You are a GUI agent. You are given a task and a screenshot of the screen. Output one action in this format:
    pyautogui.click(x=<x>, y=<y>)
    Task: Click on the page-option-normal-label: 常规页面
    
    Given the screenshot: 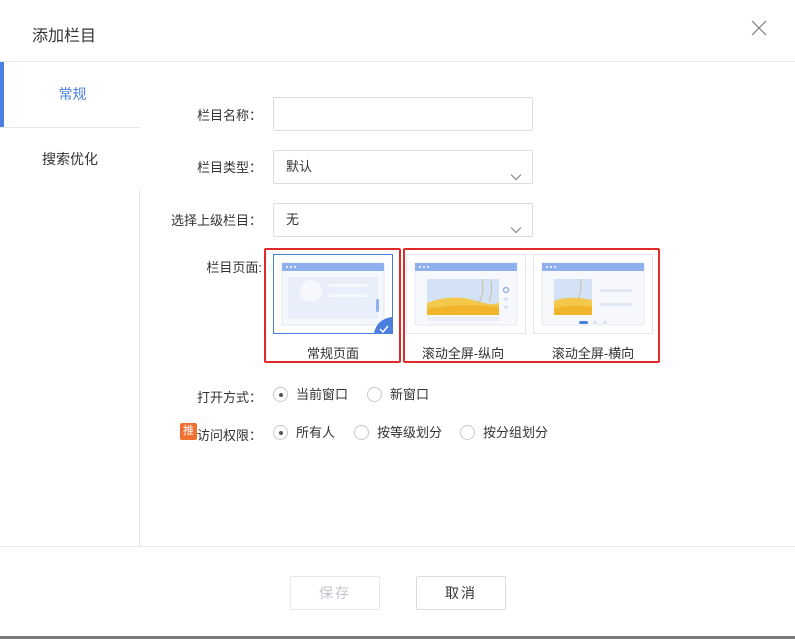 What is the action you would take?
    pyautogui.click(x=332, y=353)
    